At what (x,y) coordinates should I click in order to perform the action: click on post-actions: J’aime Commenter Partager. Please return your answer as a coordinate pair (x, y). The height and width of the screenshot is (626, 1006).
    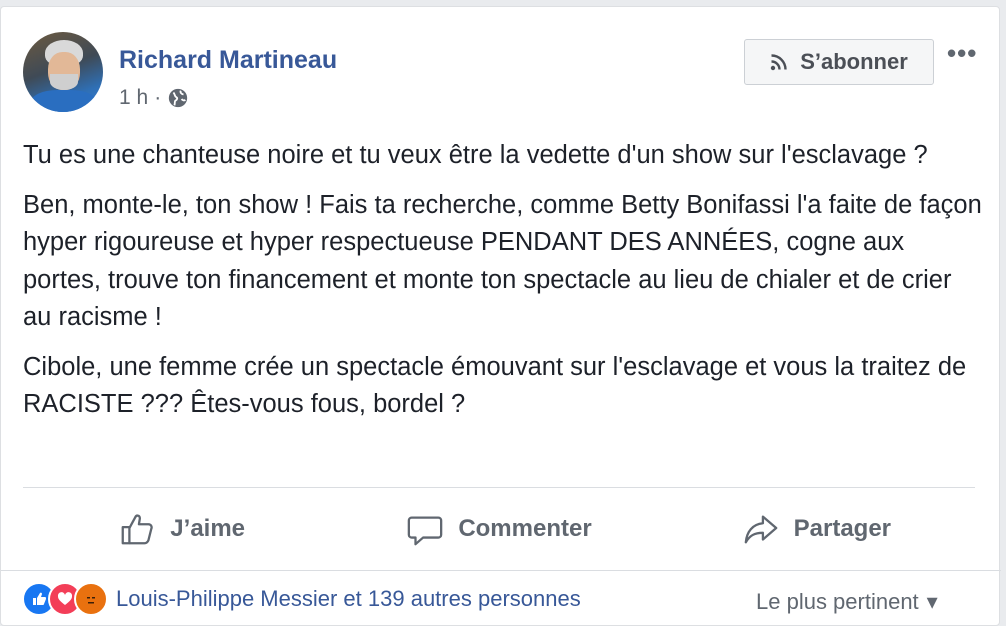
    Looking at the image, I should click on (499, 529).